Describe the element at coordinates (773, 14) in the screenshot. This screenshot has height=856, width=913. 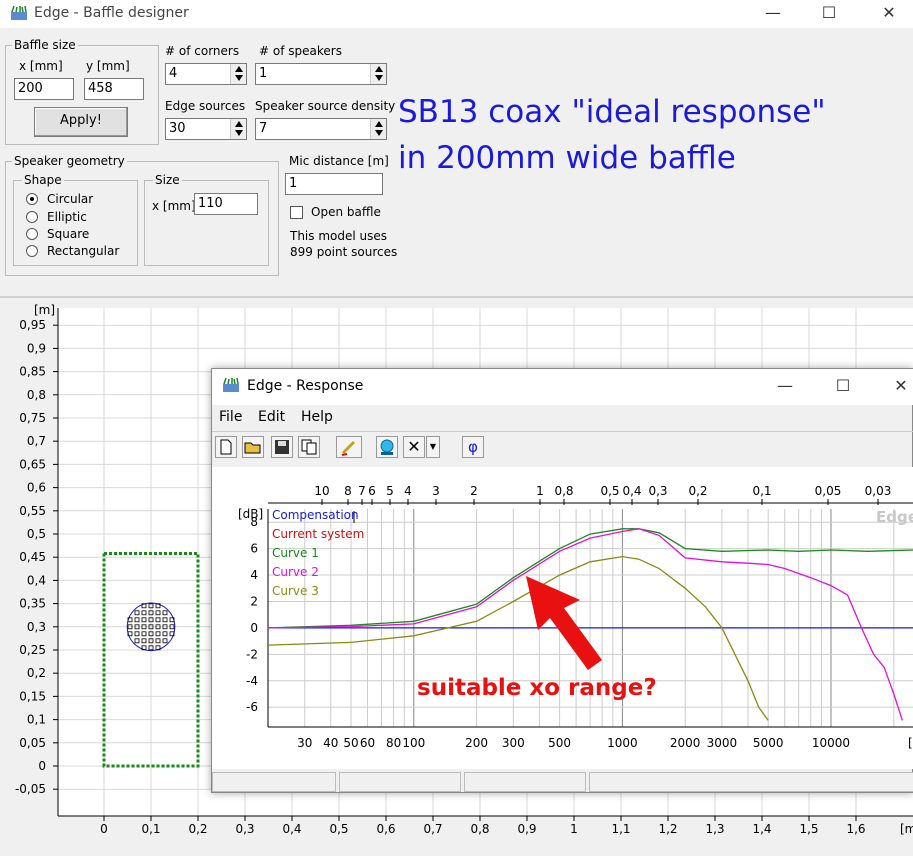
I see `minimize-icon: —` at that location.